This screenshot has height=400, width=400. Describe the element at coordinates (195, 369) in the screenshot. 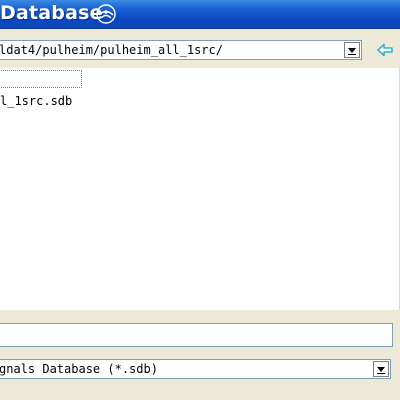

I see `filetype-select: gnals Database (*.sdb)` at that location.